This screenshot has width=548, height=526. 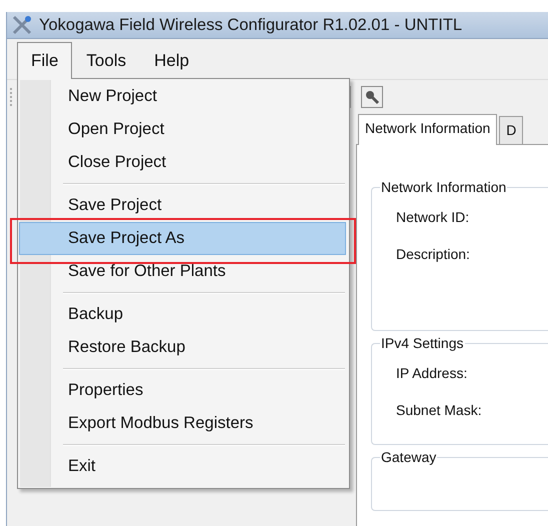 I want to click on menu-option: Open Project, so click(x=183, y=129).